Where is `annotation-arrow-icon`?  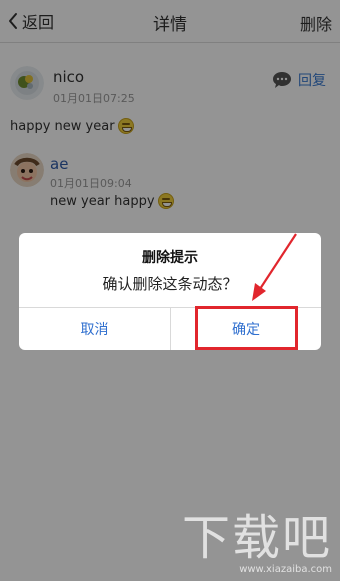 annotation-arrow-icon is located at coordinates (274, 267).